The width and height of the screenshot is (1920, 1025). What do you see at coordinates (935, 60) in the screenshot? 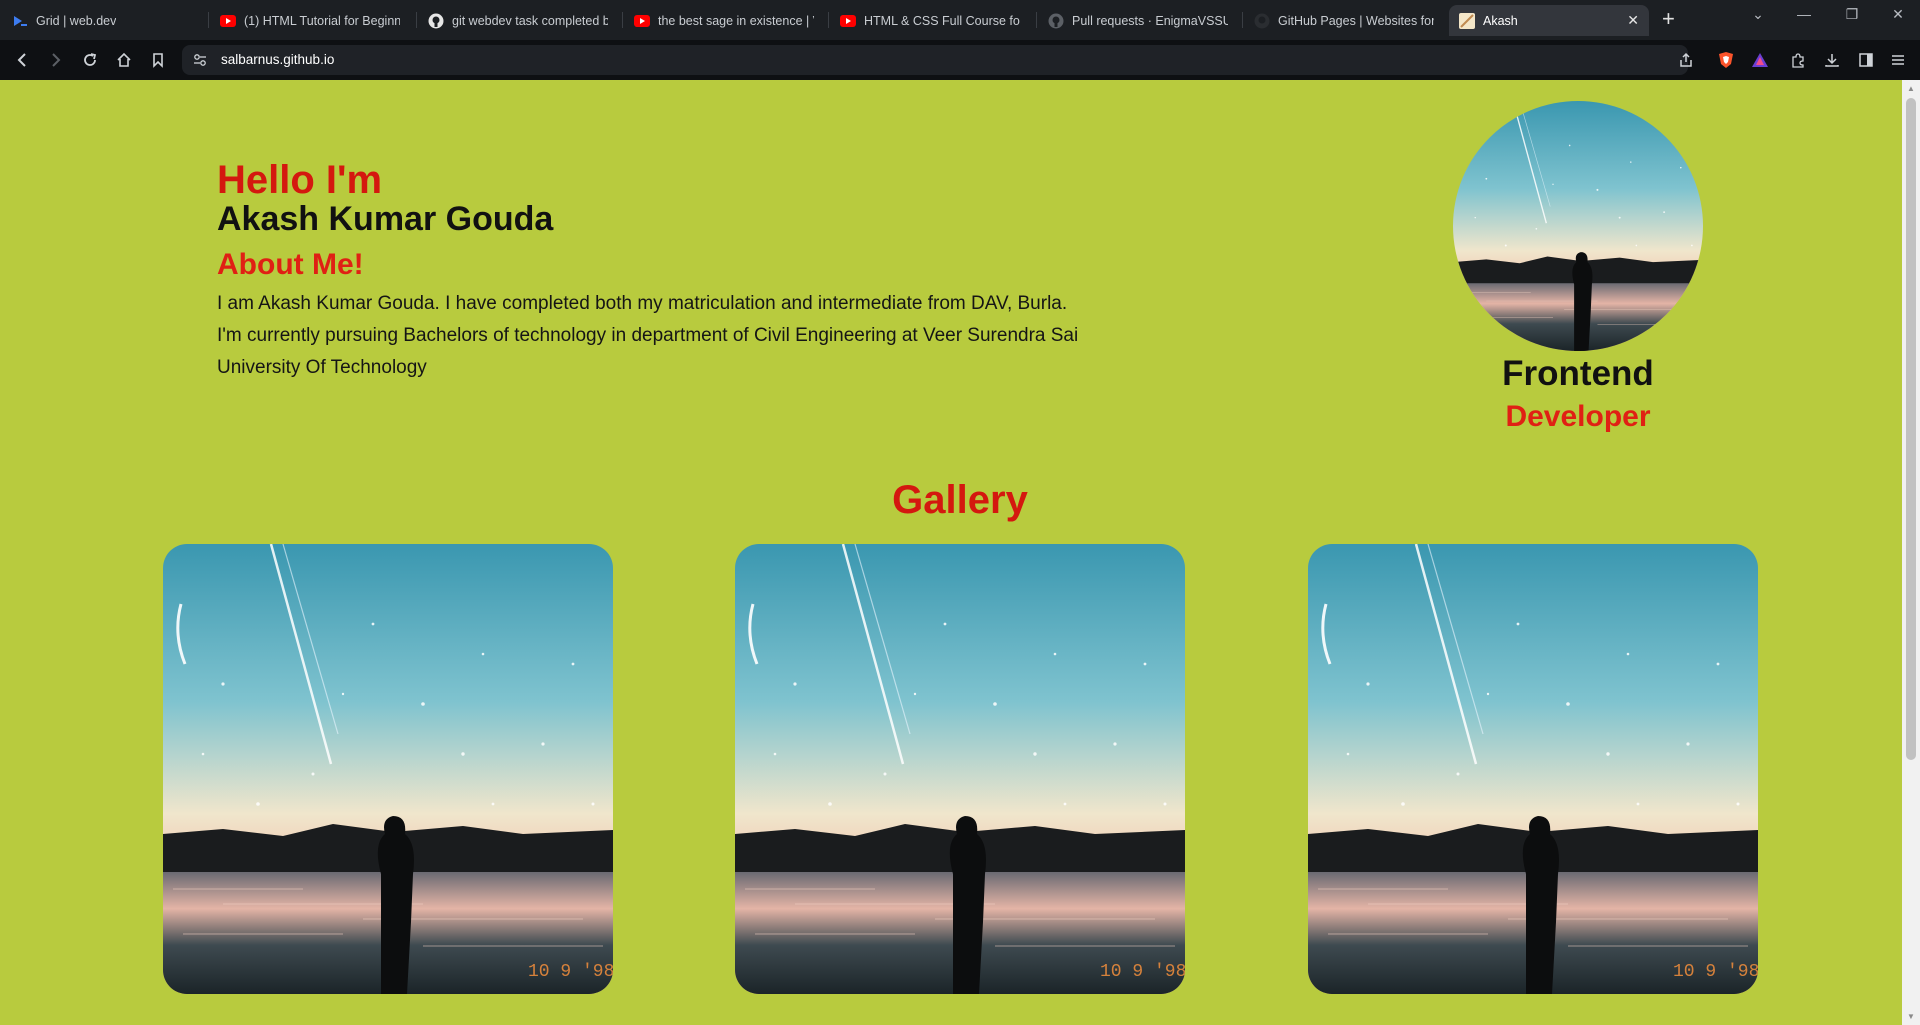
I see `address-bar` at bounding box center [935, 60].